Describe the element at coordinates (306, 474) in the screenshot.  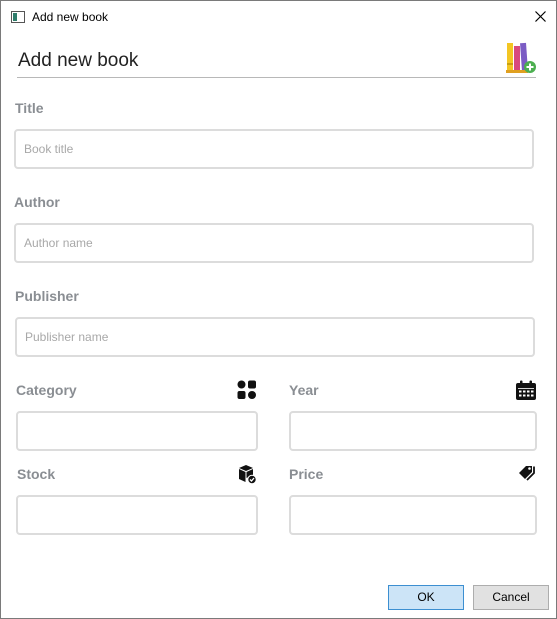
I see `price-label: Price` at that location.